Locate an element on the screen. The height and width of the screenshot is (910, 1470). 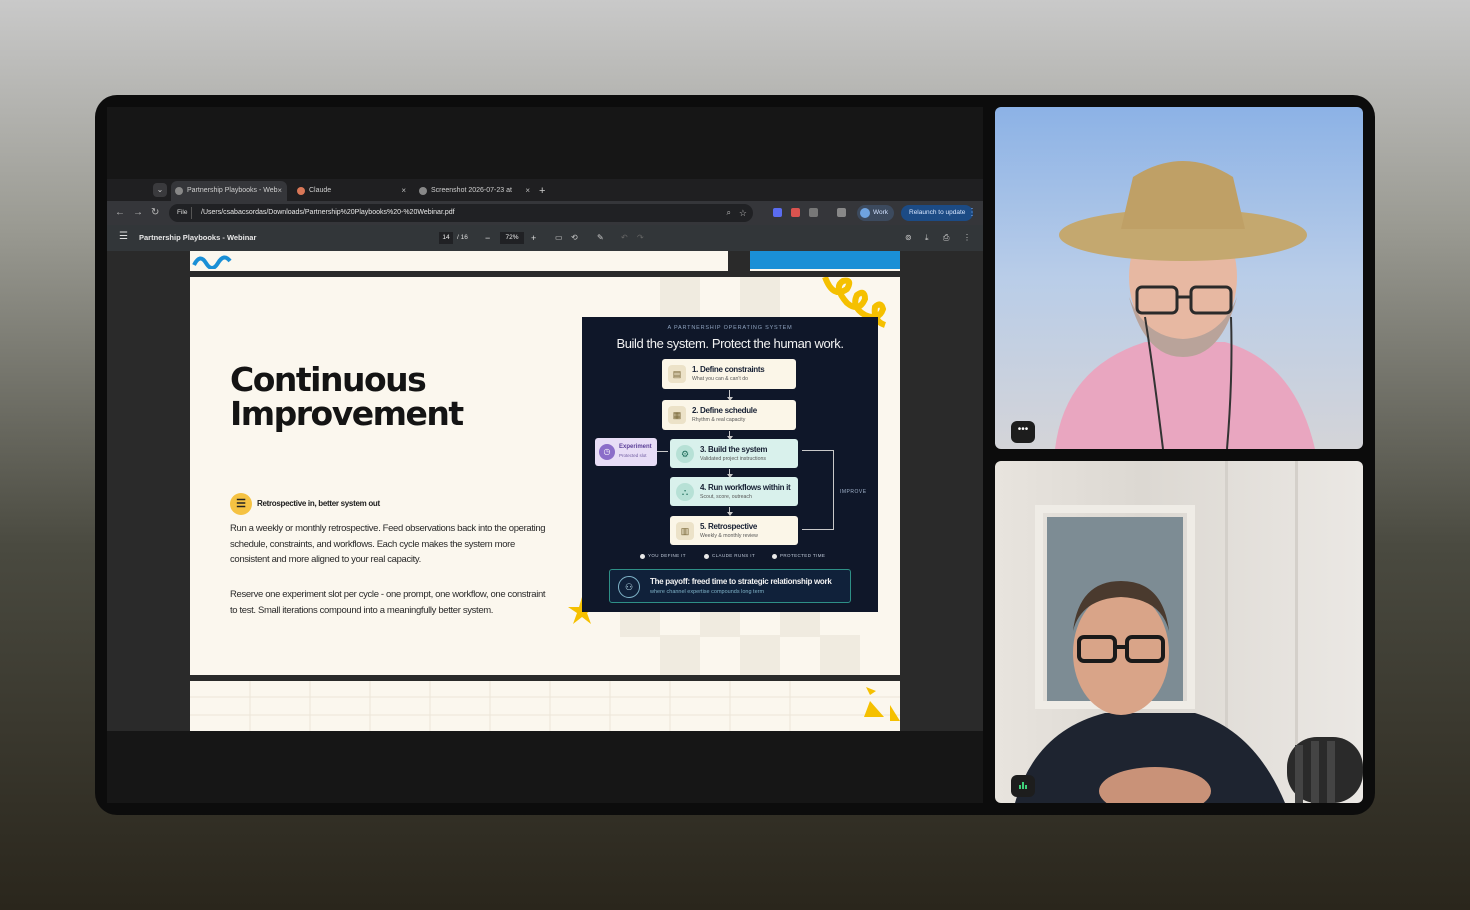
heading-line-2: Improvement is located at coordinates (347, 413).